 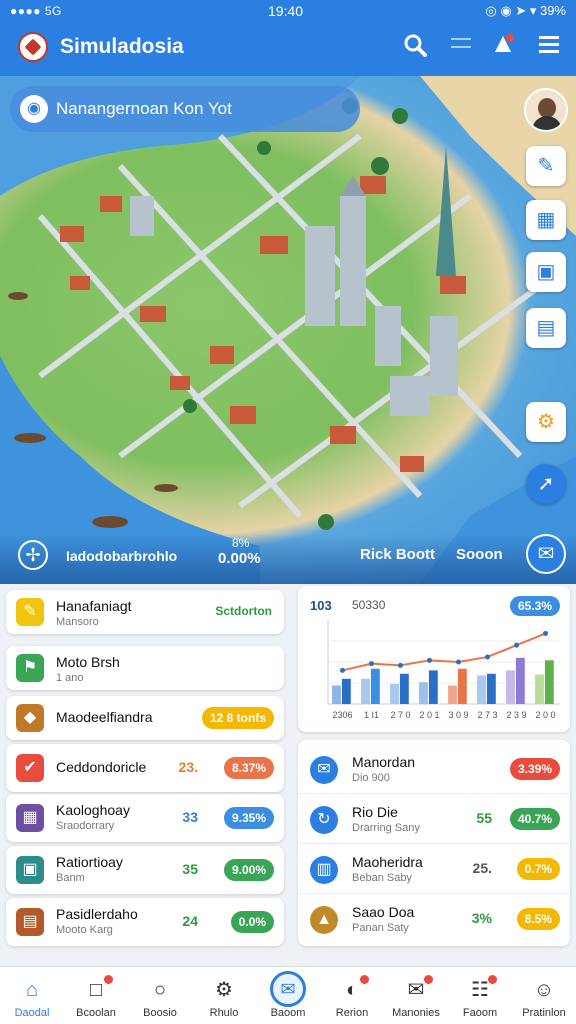 I want to click on app-title: Simuladosia, so click(x=122, y=46).